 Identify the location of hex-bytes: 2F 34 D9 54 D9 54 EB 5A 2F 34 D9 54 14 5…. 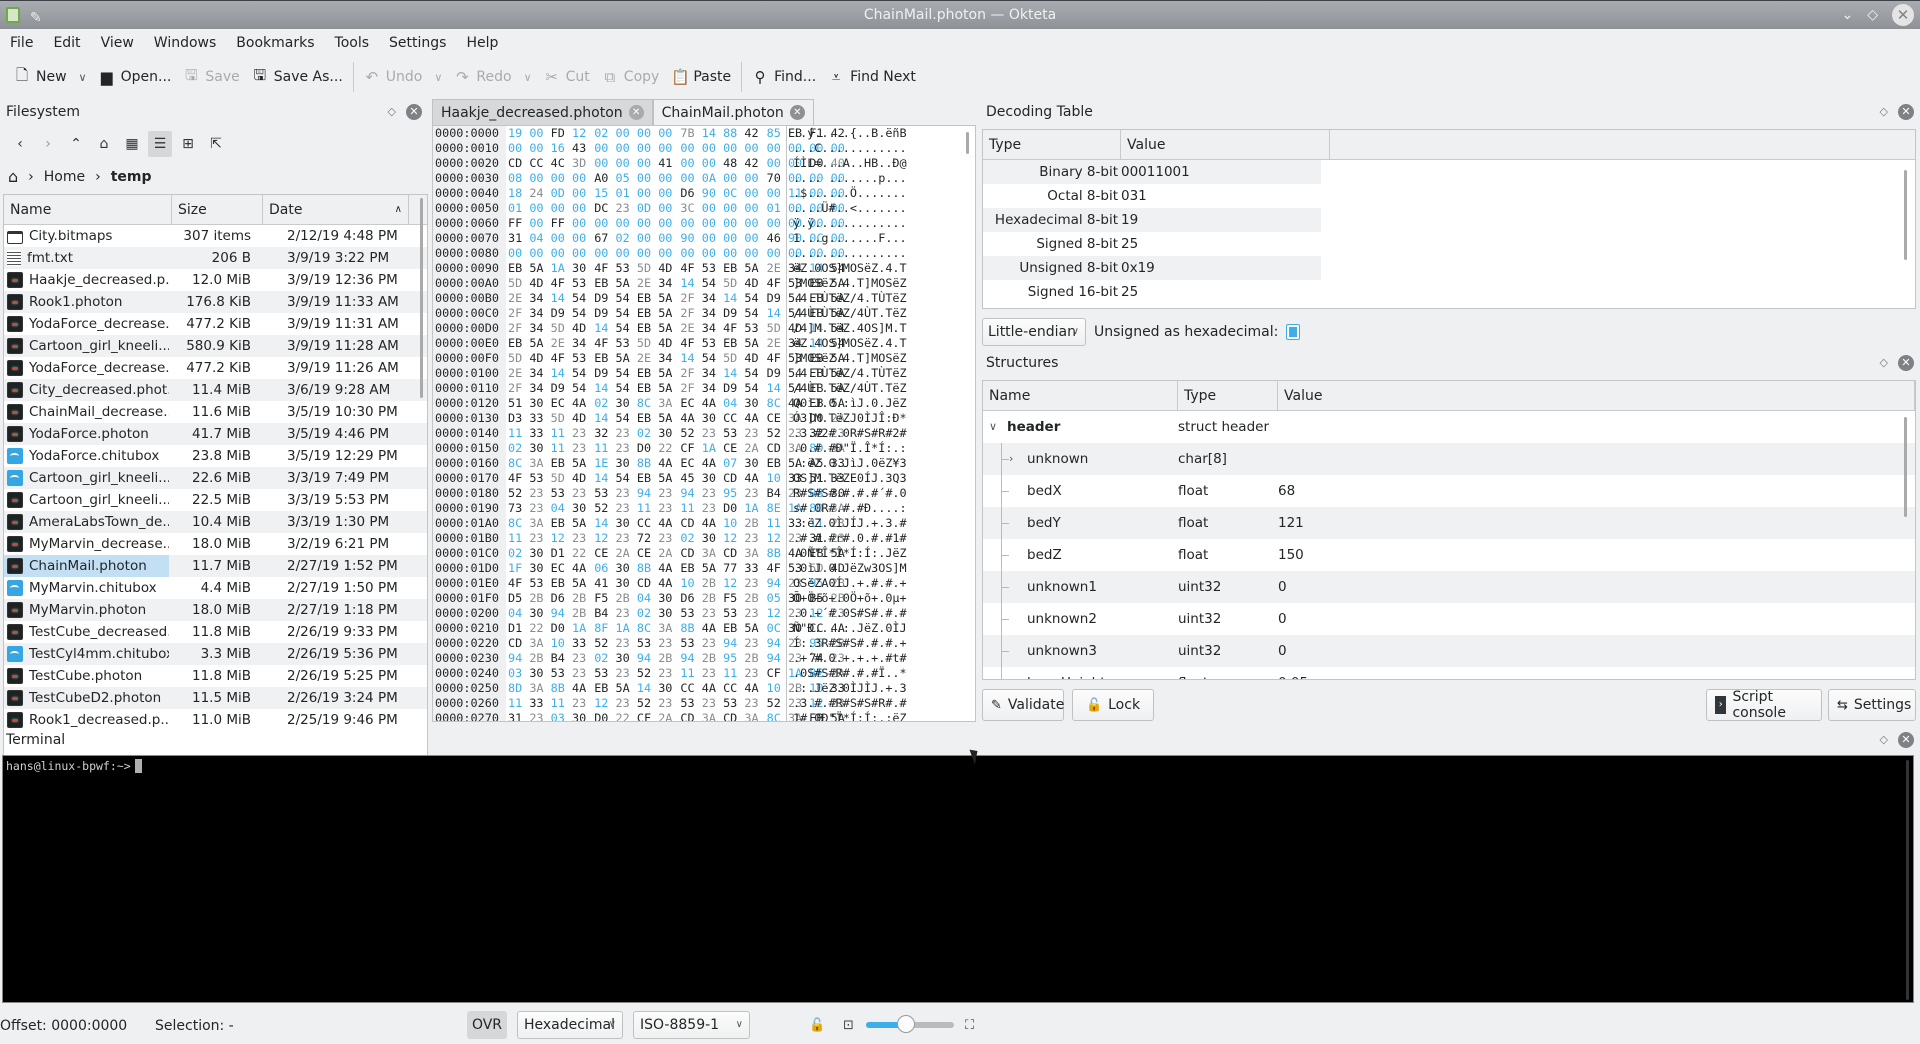
(675, 313).